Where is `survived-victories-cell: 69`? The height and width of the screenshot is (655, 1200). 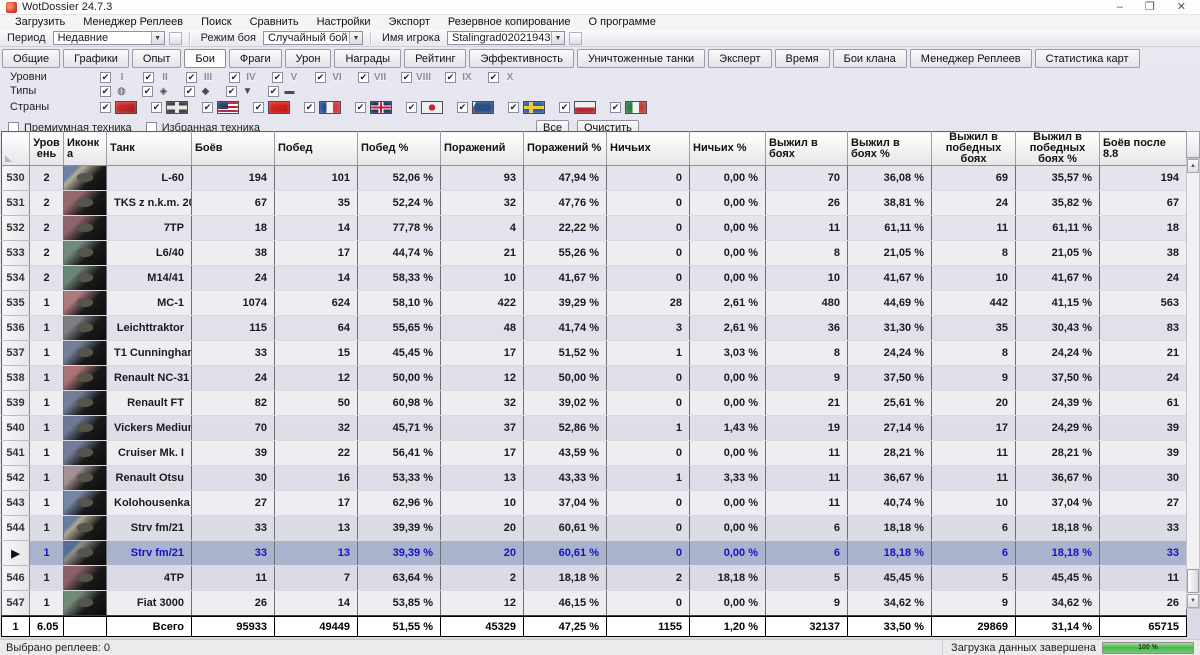
survived-victories-cell: 69 is located at coordinates (973, 178).